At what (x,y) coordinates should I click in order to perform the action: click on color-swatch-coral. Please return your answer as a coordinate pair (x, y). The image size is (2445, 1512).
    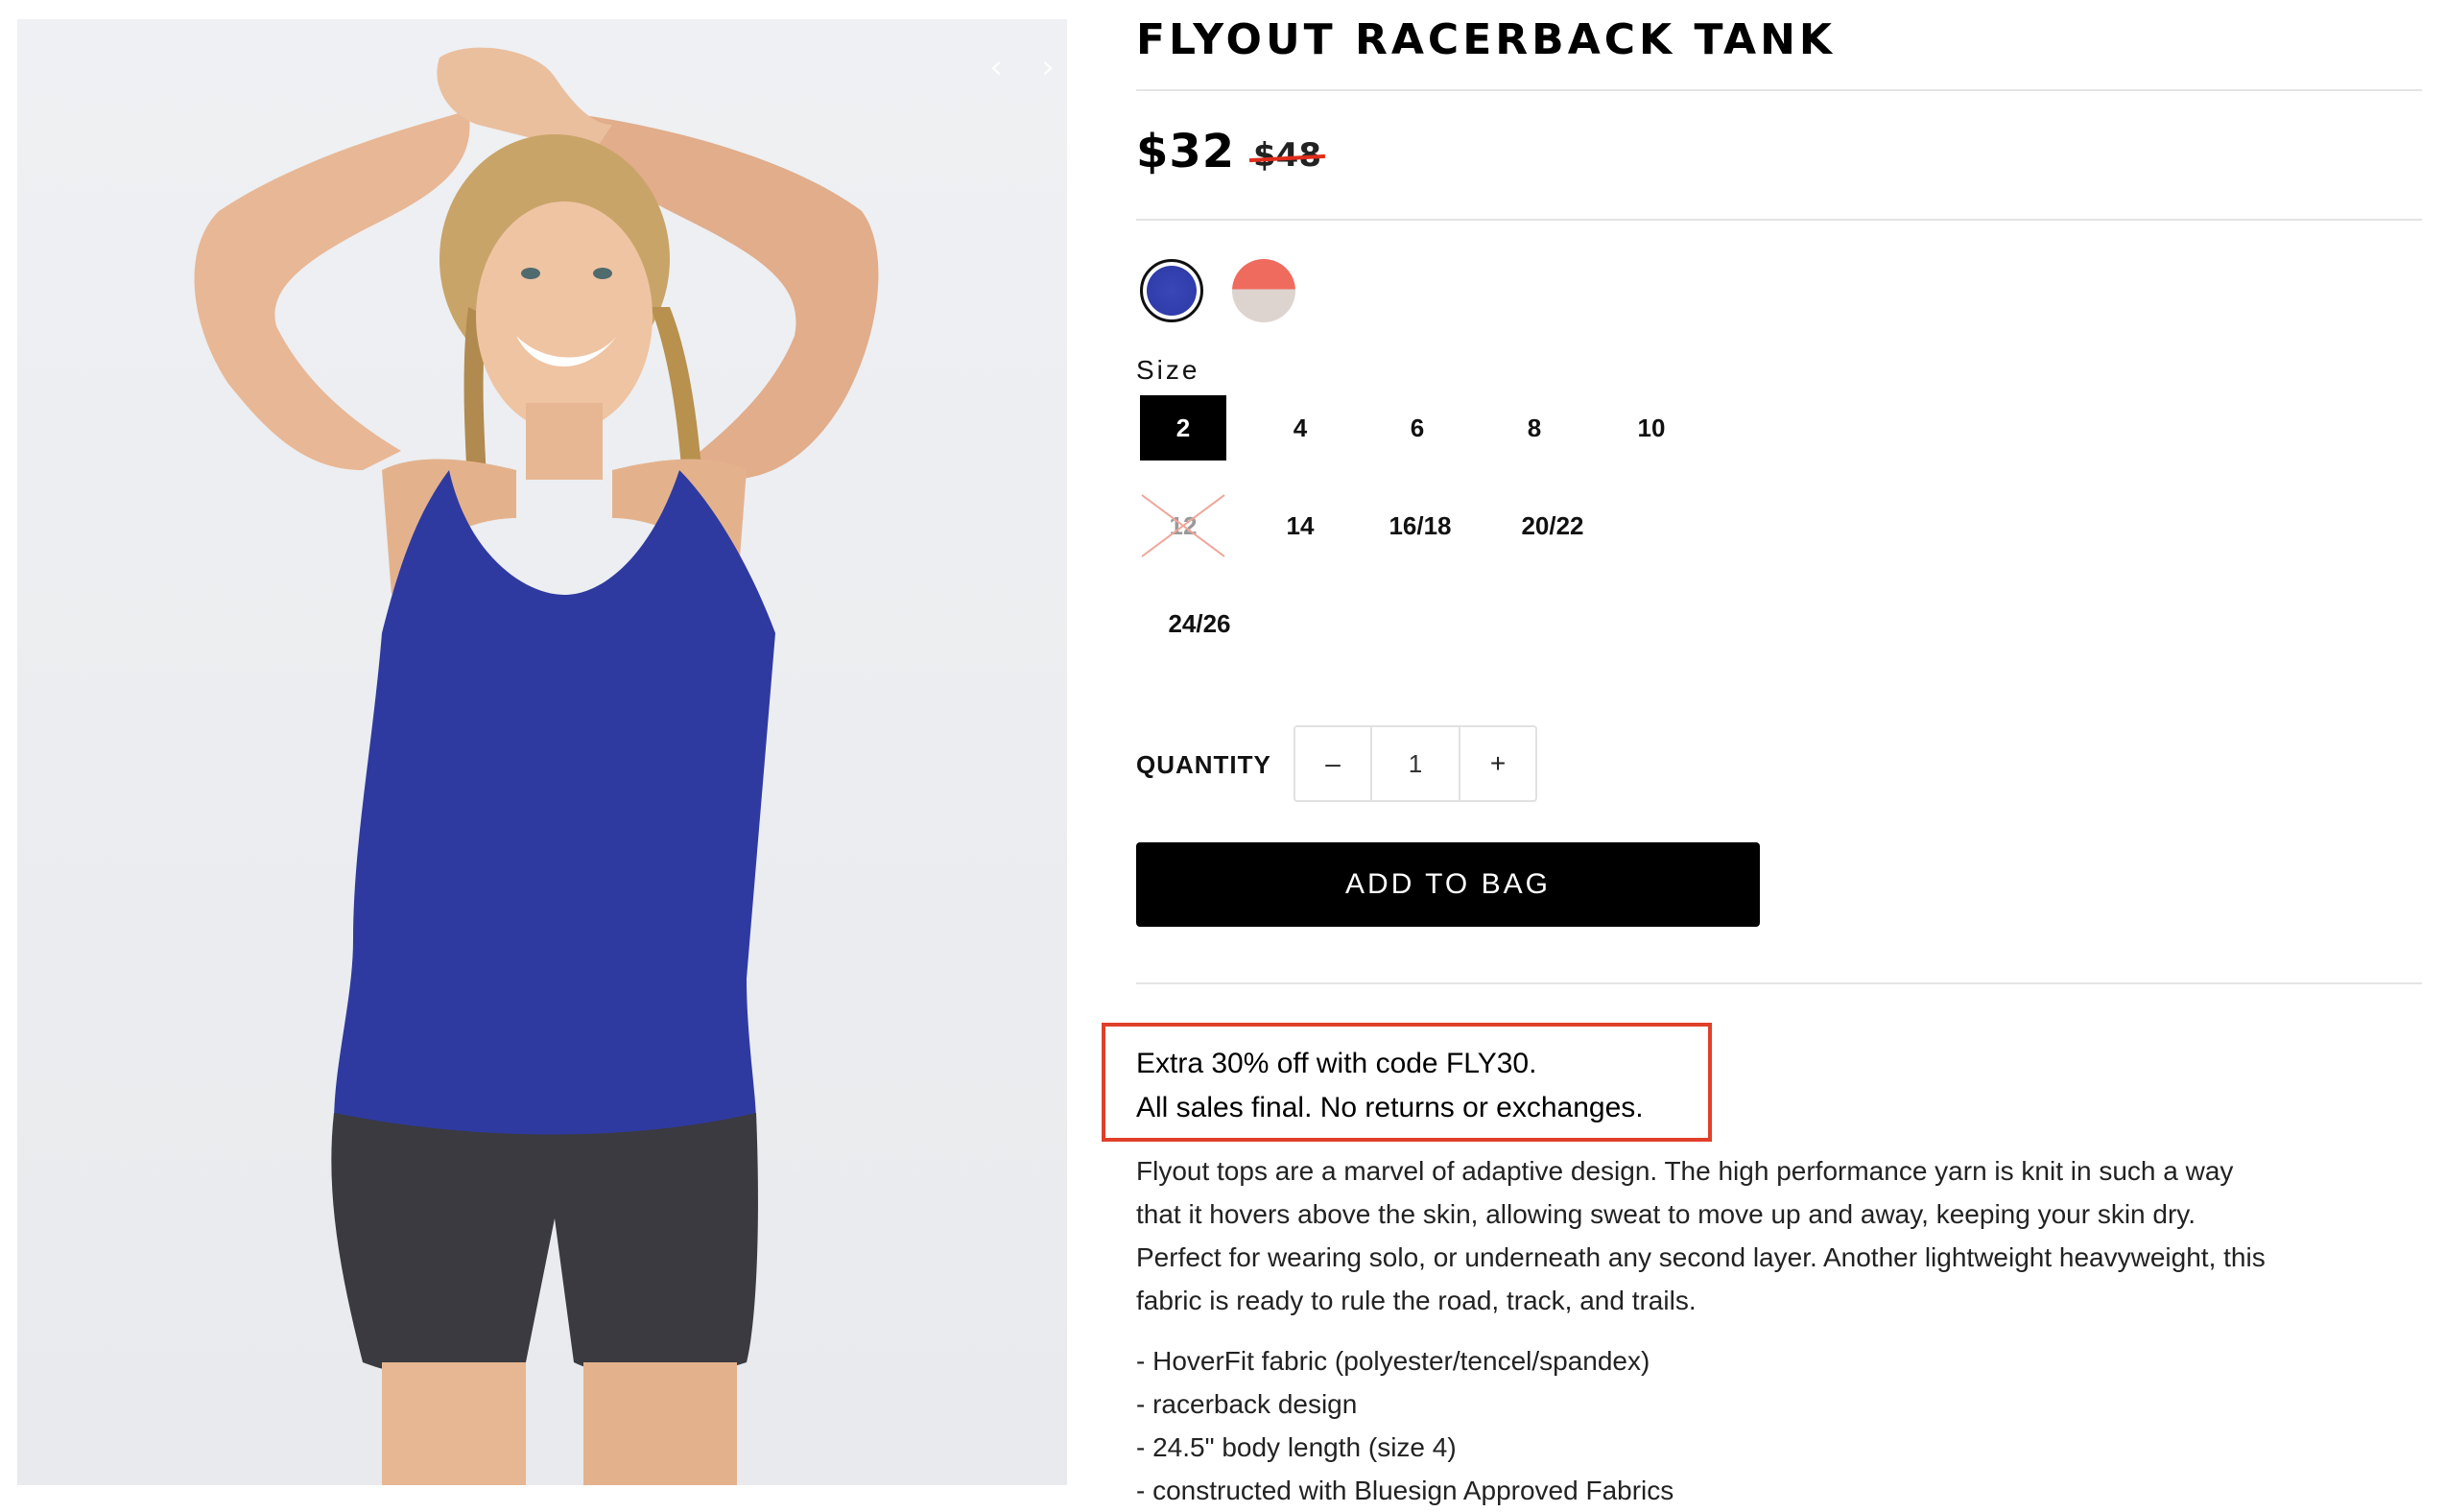
    Looking at the image, I should click on (1263, 290).